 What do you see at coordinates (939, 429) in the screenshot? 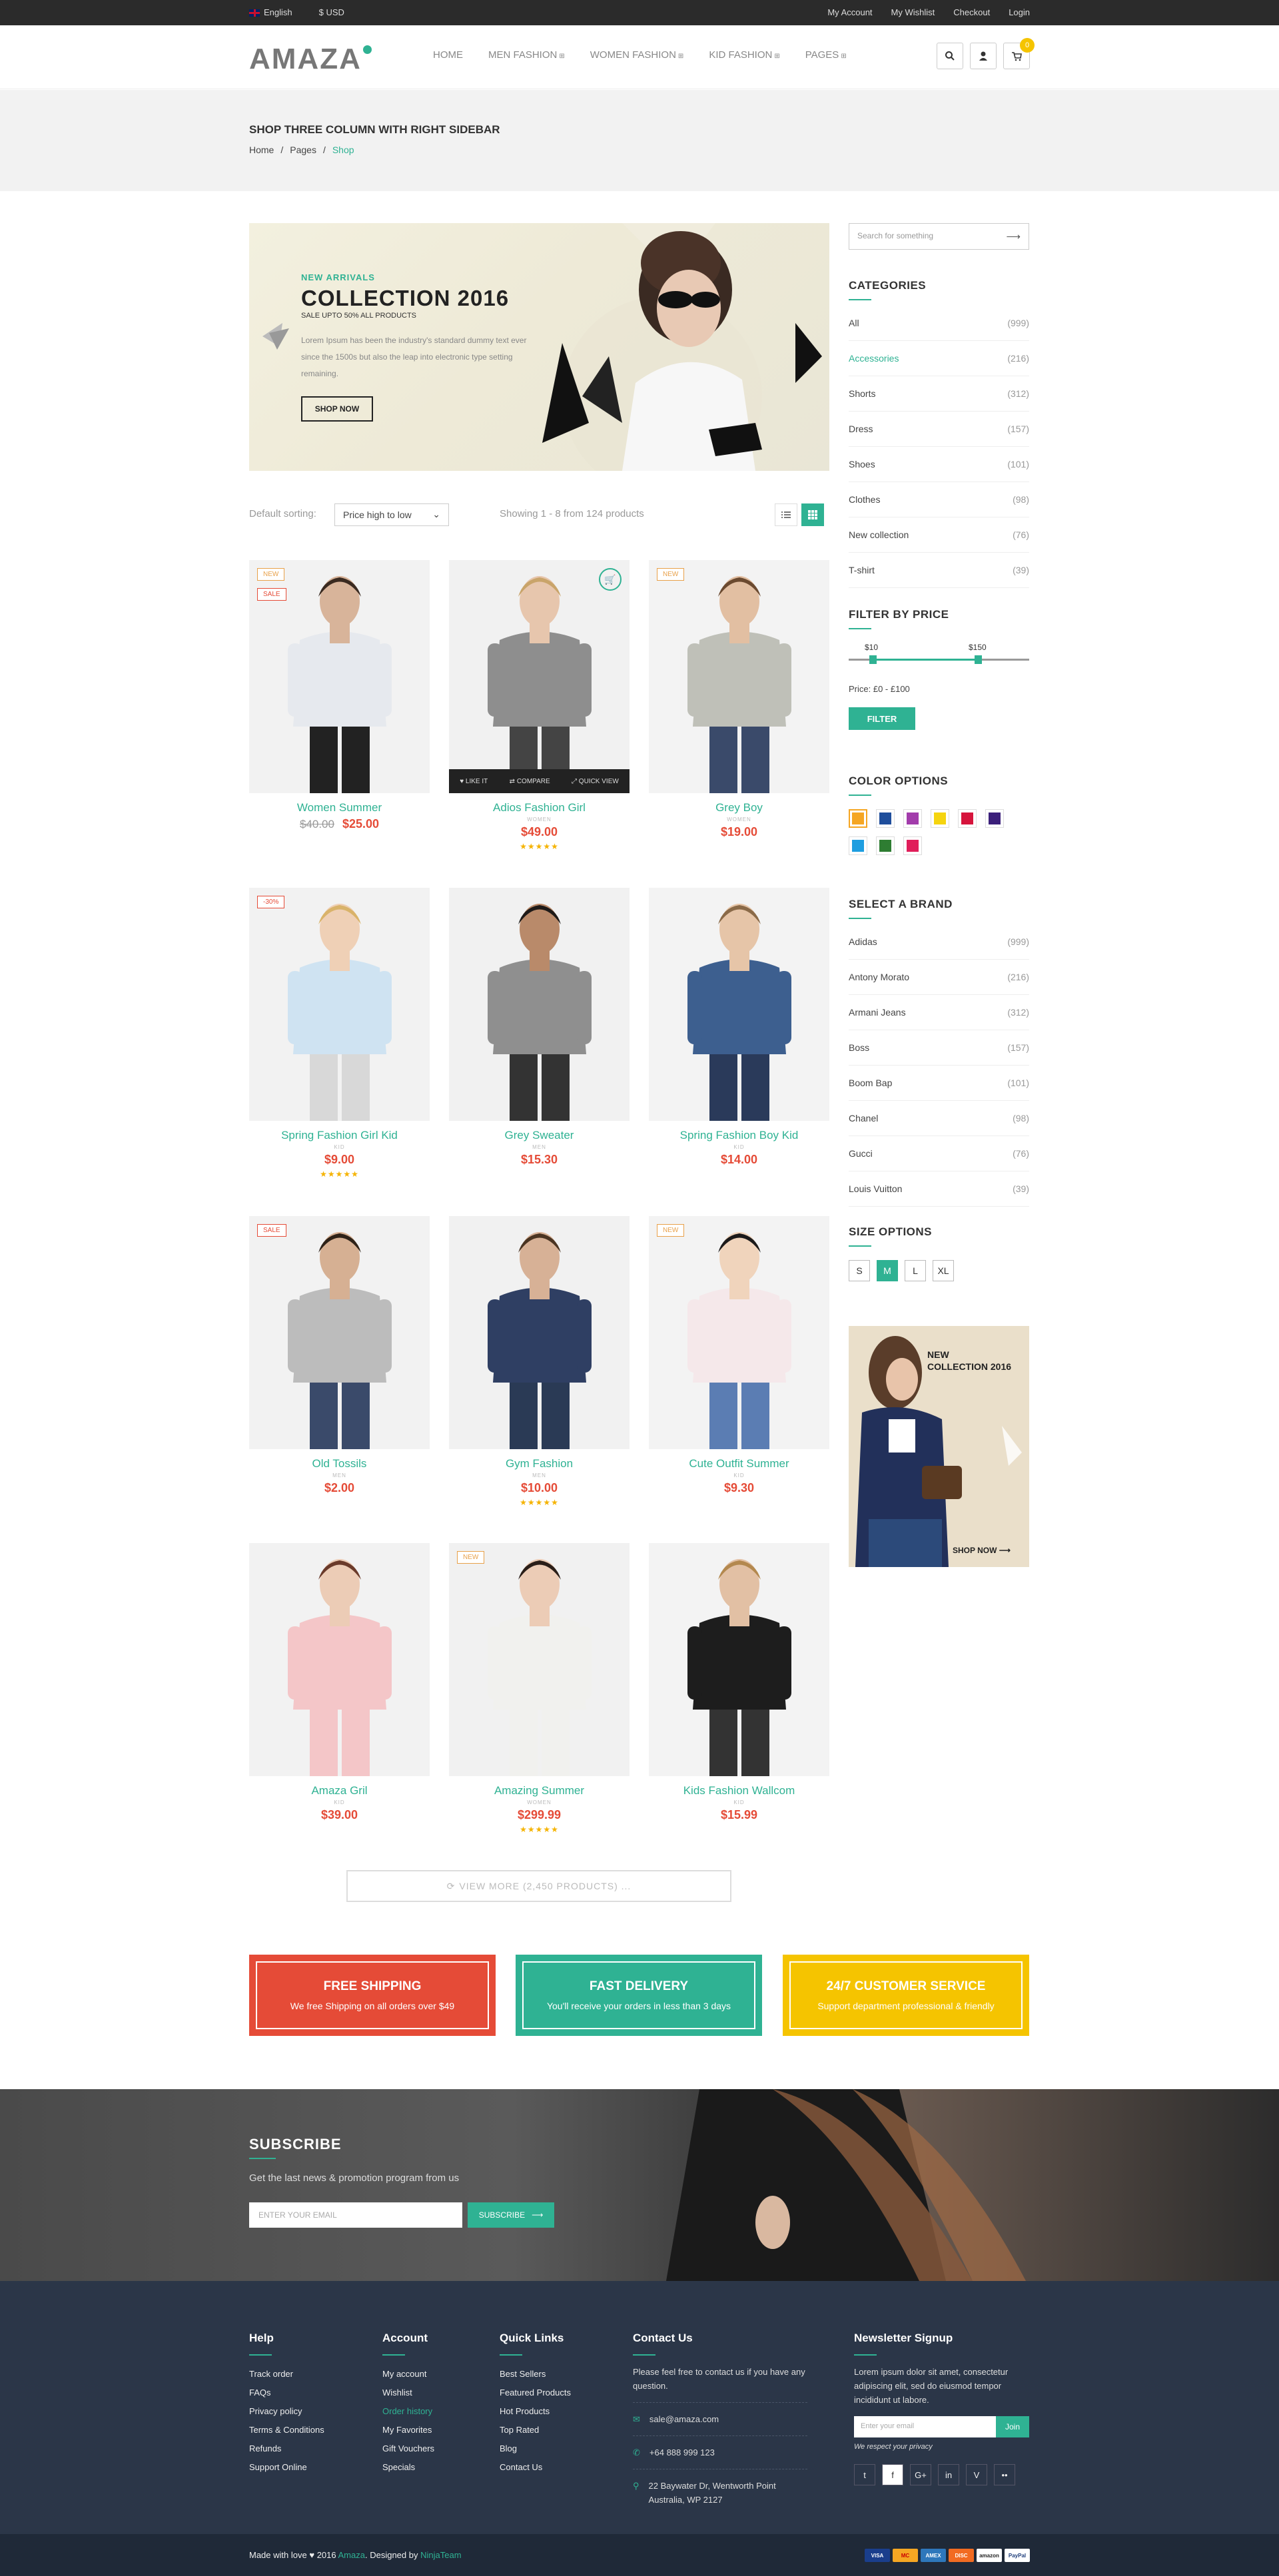
I see `category-item: Dress (157)` at bounding box center [939, 429].